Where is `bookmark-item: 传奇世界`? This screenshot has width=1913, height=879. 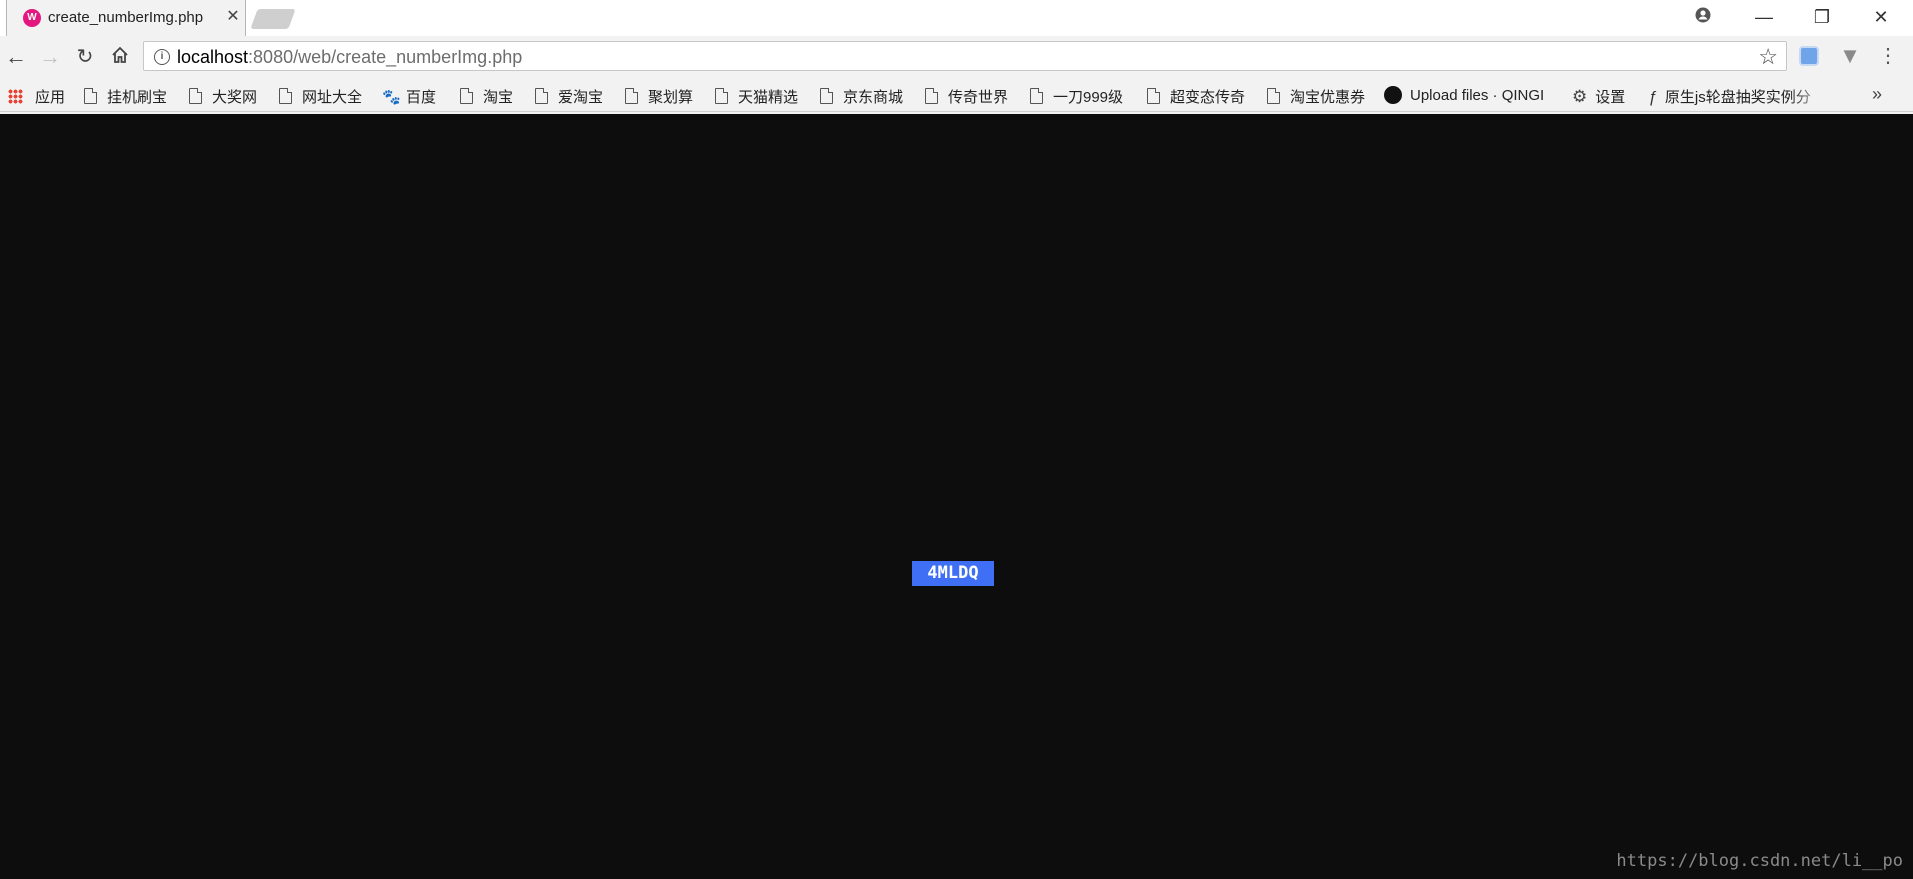 bookmark-item: 传奇世界 is located at coordinates (966, 97).